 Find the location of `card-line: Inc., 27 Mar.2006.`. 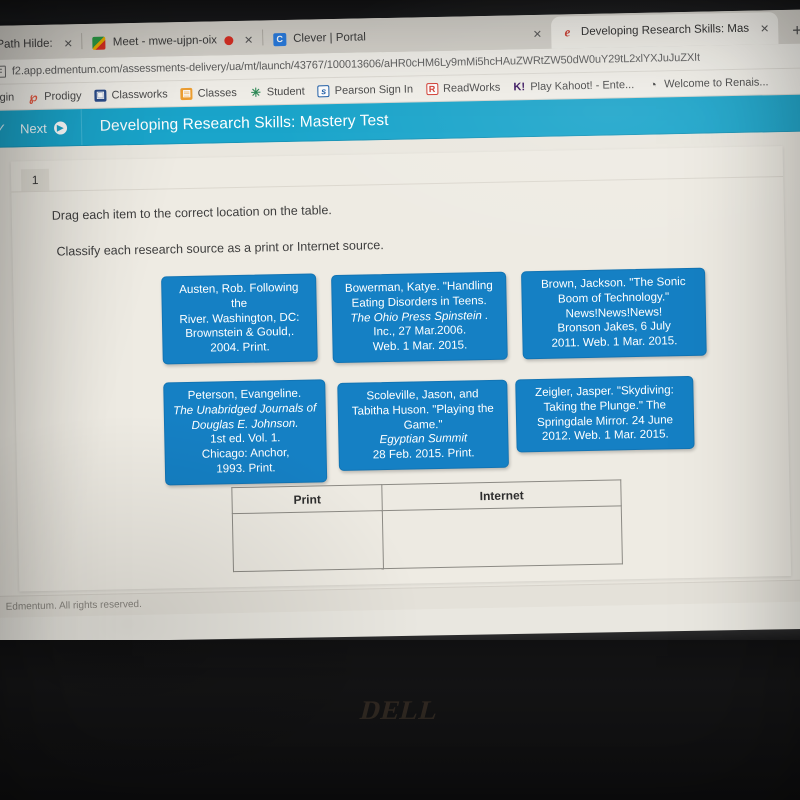

card-line: Inc., 27 Mar.2006. is located at coordinates (420, 331).